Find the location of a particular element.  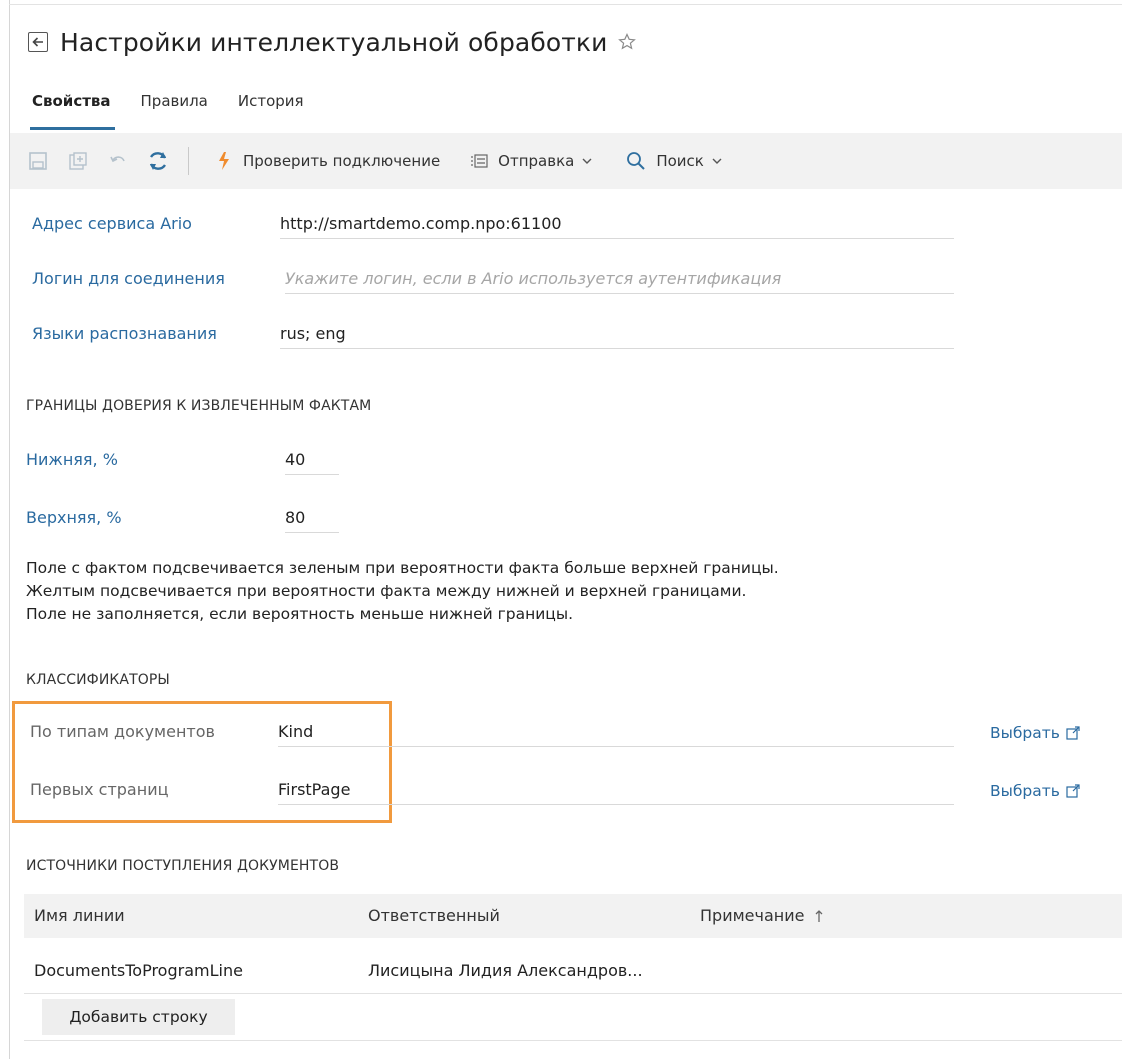

service-address-input: http://smartdemo.comp.npo:61100 is located at coordinates (617, 224).